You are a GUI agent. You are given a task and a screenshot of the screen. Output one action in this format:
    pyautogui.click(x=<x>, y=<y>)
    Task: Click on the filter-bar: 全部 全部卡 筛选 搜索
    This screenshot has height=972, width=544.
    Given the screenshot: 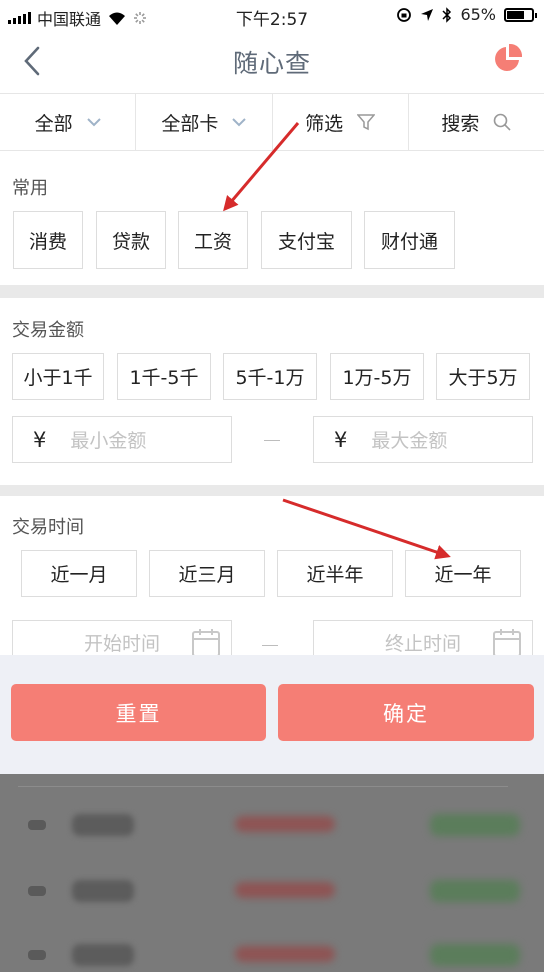 What is the action you would take?
    pyautogui.click(x=272, y=122)
    